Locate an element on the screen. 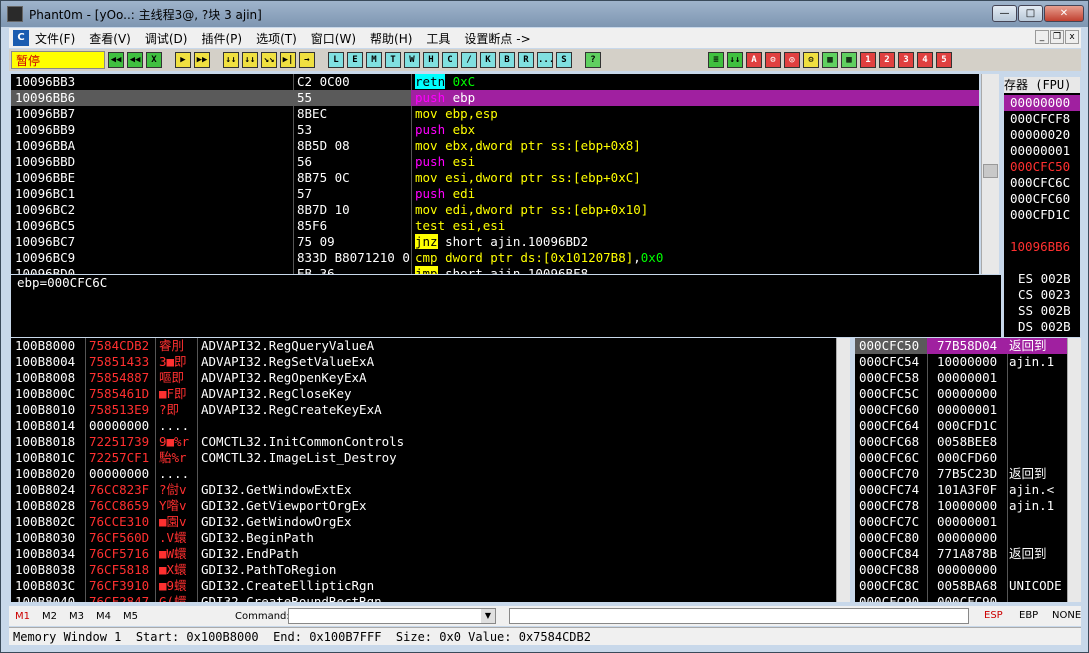 The height and width of the screenshot is (653, 1089). menu-file: 文件(F) is located at coordinates (55, 38).